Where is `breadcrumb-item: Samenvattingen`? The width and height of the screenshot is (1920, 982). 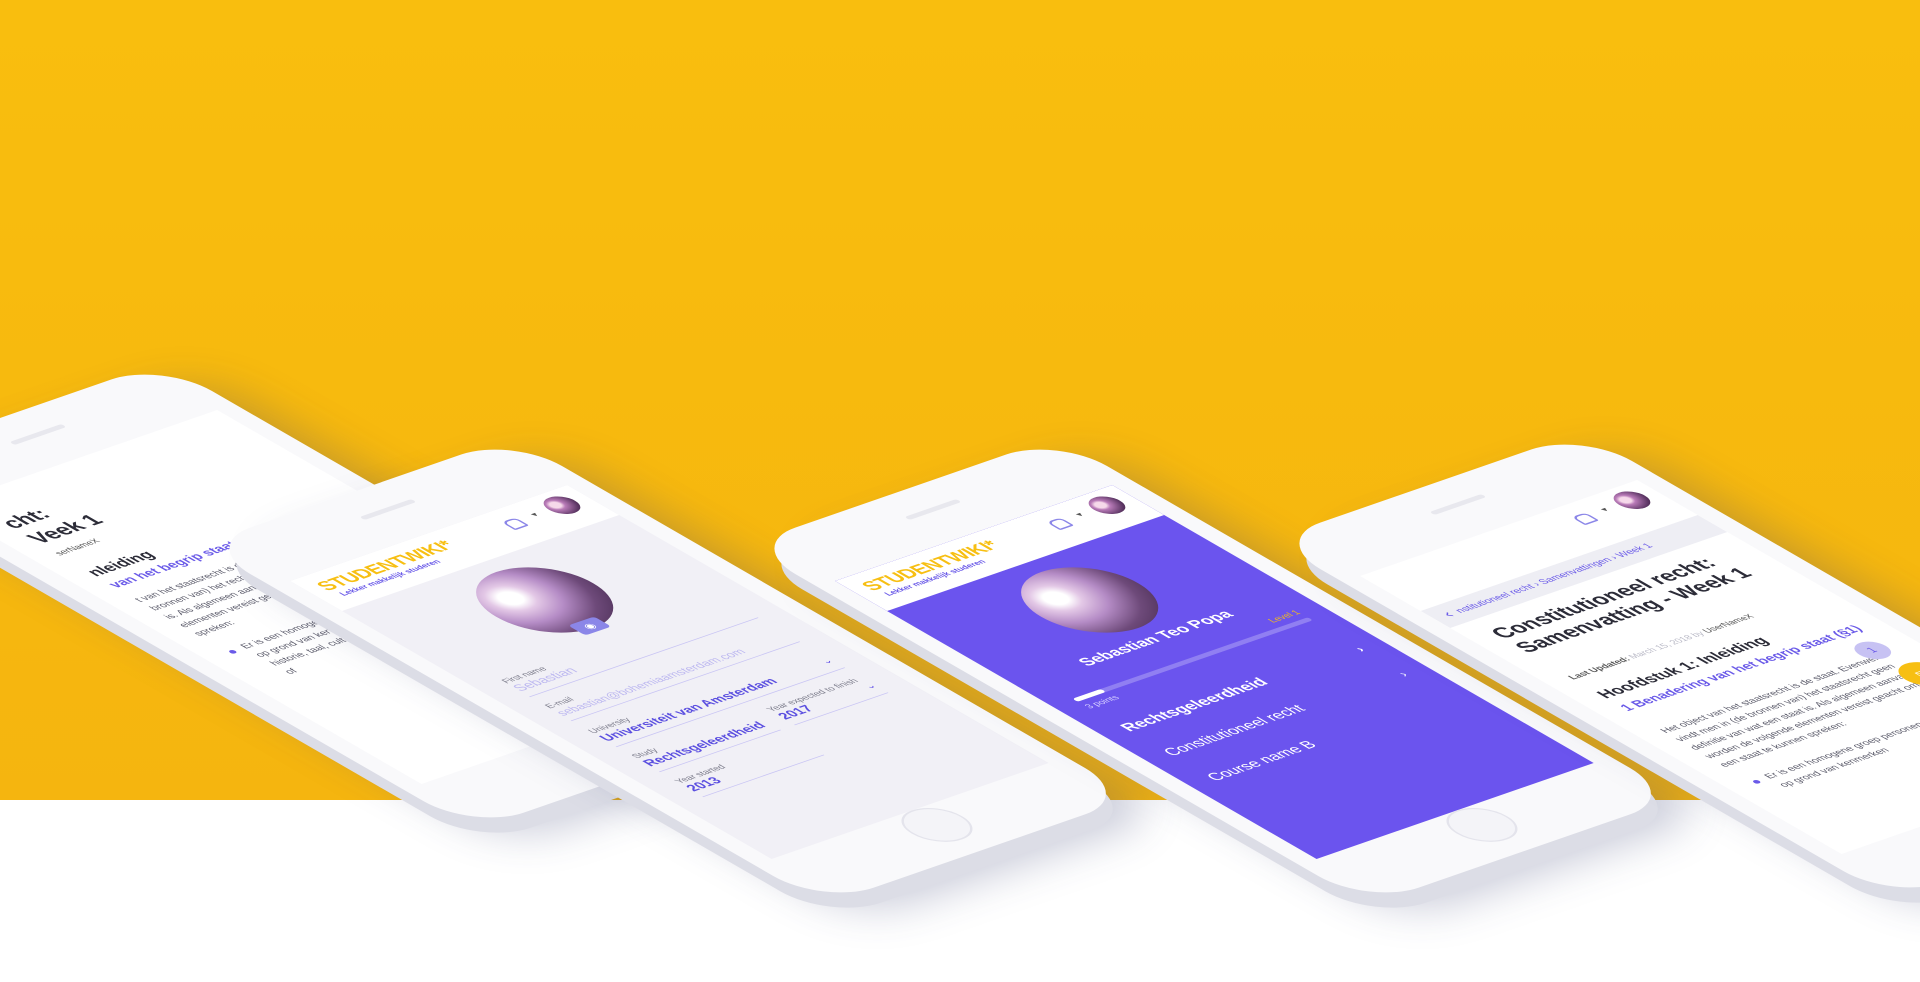
breadcrumb-item: Samenvattingen is located at coordinates (1575, 571).